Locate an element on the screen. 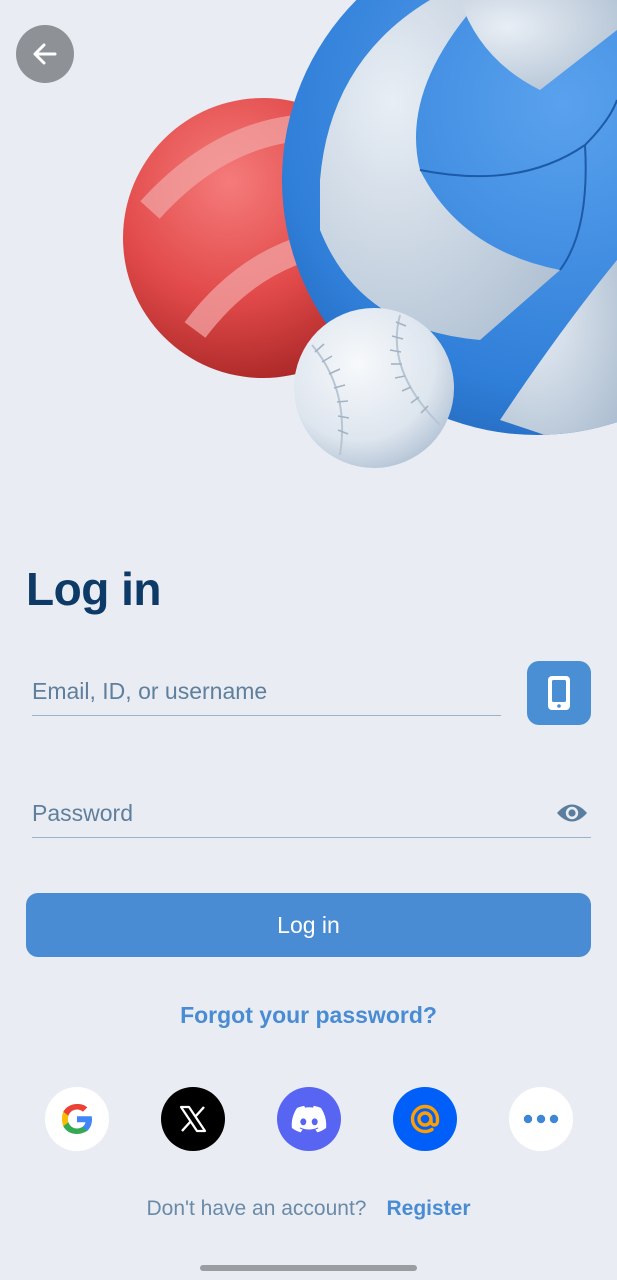  more-icon is located at coordinates (541, 1119).